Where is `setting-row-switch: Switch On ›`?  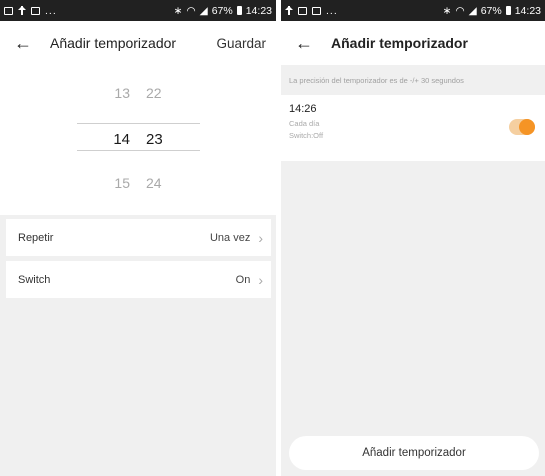
setting-row-switch: Switch On › is located at coordinates (138, 279).